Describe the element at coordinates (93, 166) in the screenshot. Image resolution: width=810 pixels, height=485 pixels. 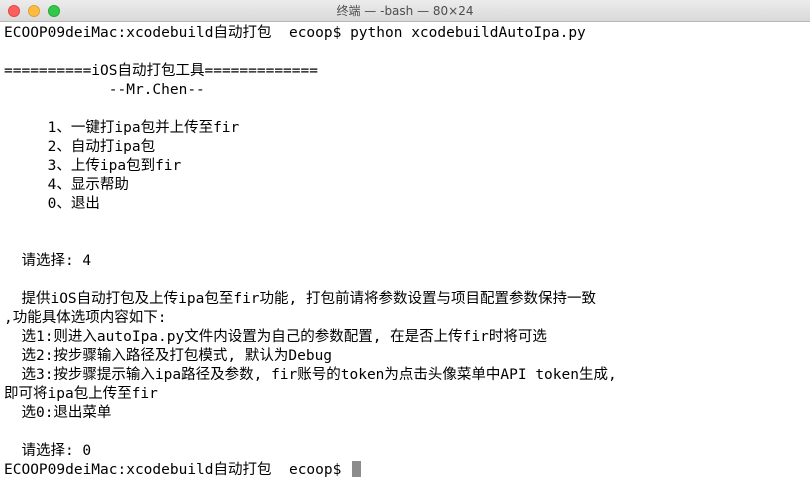
I see `terminal-line: 3、上传ipa包到fir` at that location.